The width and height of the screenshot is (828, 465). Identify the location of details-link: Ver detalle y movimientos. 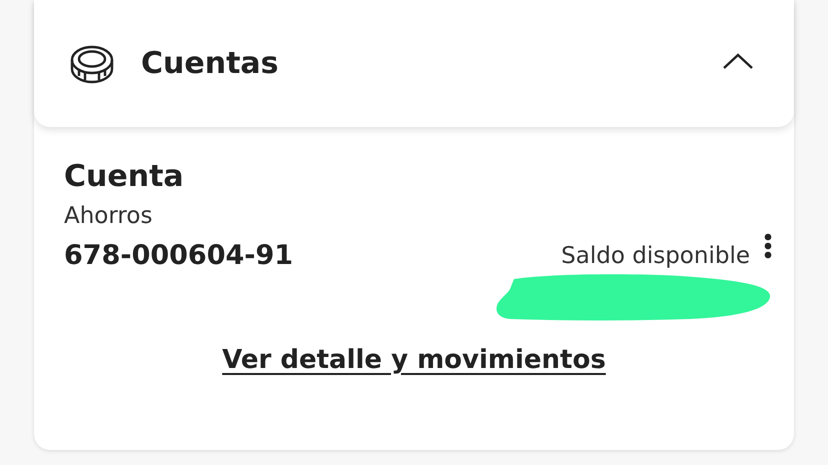
(414, 360).